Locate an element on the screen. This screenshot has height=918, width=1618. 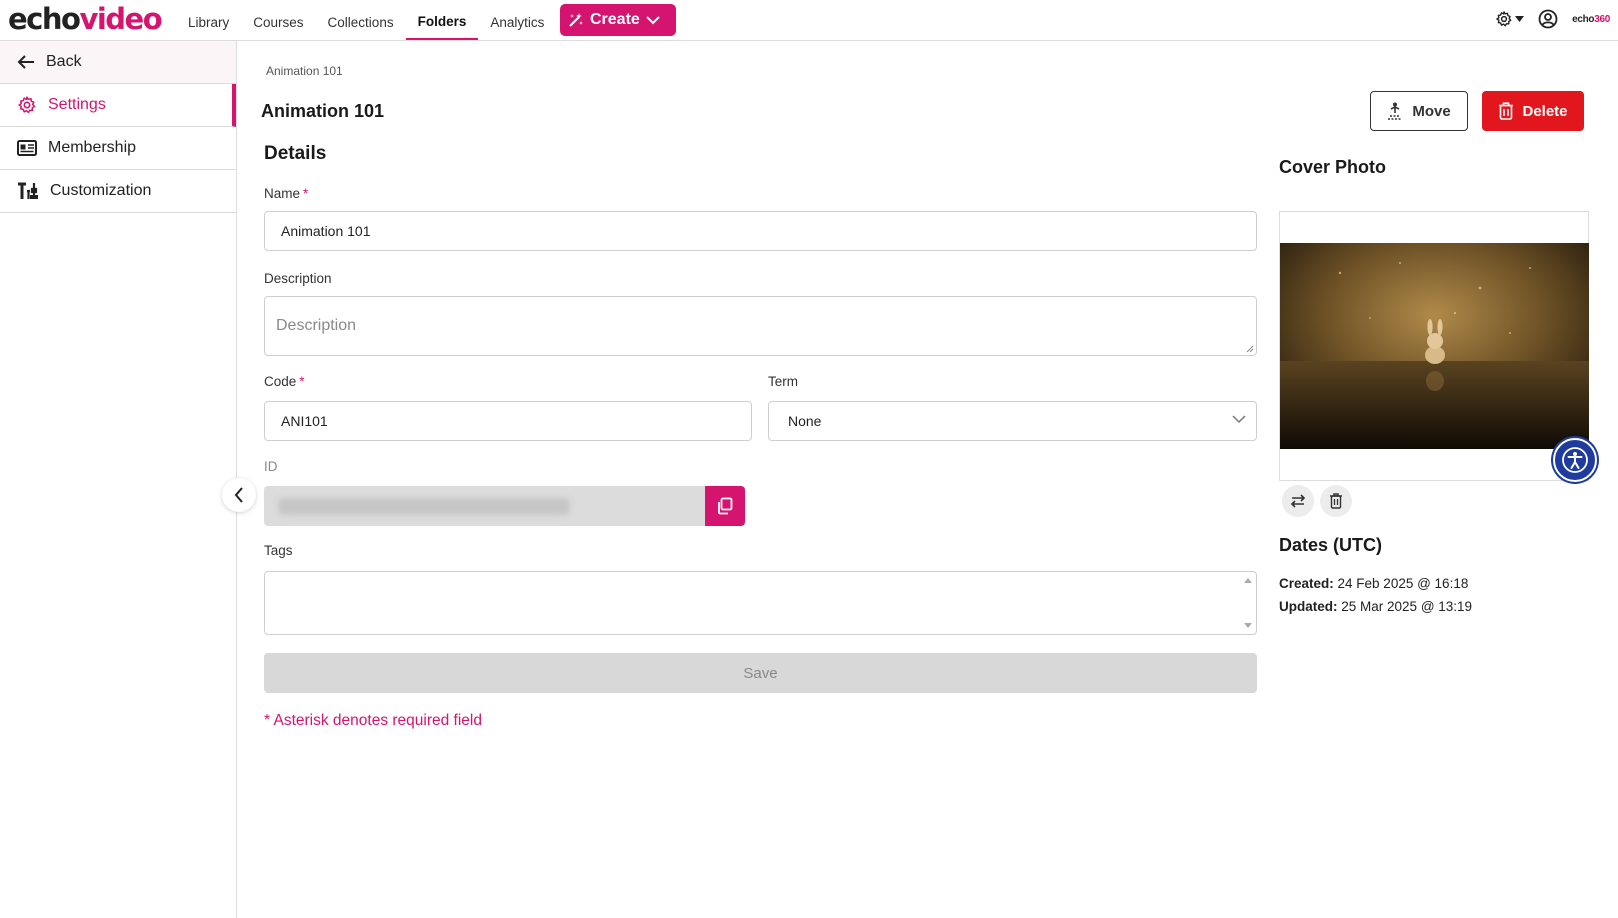
resize-handle-icon is located at coordinates (1250, 349).